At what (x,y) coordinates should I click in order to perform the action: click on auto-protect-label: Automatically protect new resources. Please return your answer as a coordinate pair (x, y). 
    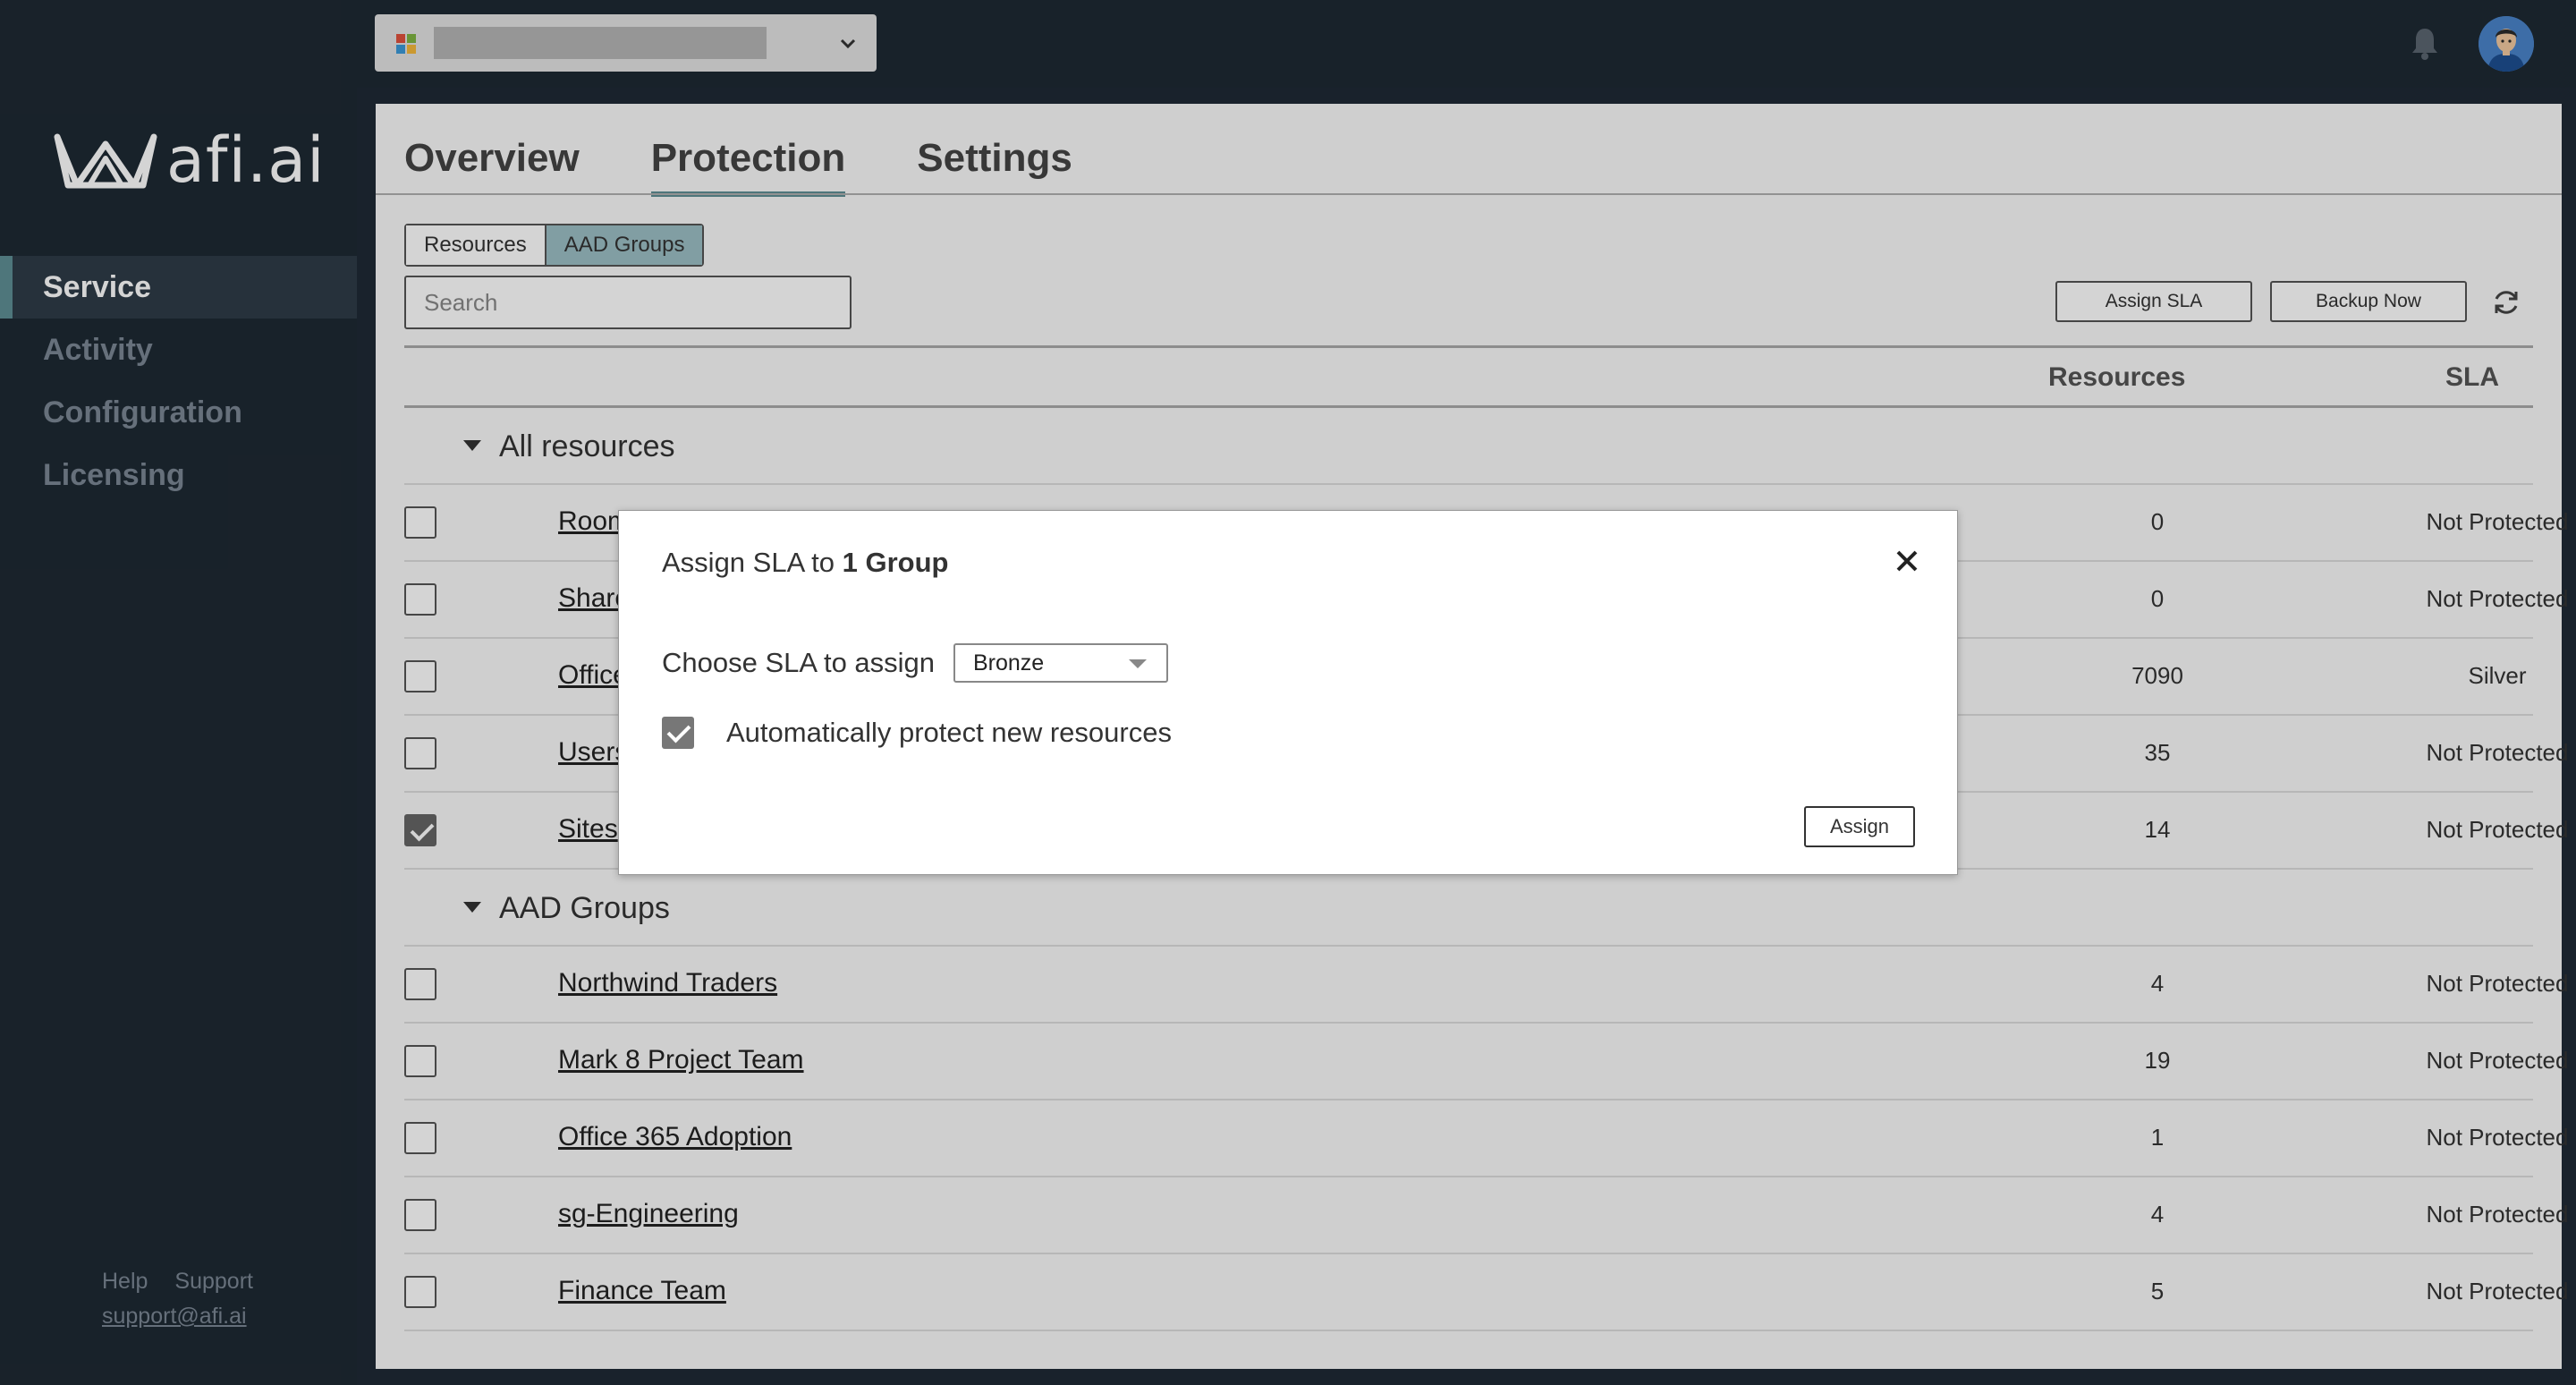
    Looking at the image, I should click on (949, 733).